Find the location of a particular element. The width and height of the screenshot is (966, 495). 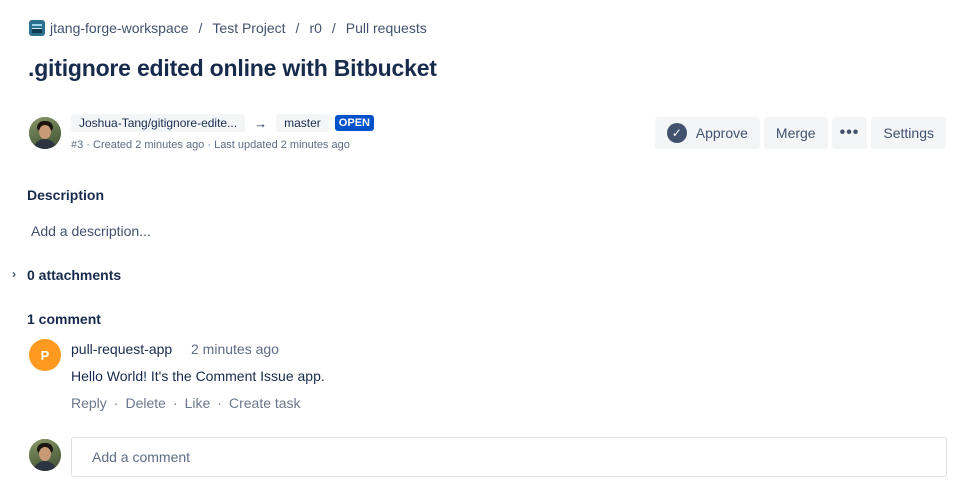

breadcrumb-repo: r0 is located at coordinates (315, 28).